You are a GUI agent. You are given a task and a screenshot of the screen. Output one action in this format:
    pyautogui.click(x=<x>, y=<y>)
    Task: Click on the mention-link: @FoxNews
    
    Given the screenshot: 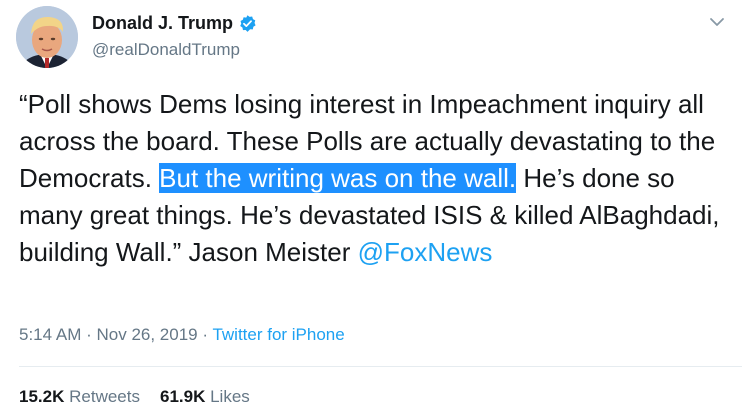 What is the action you would take?
    pyautogui.click(x=425, y=252)
    